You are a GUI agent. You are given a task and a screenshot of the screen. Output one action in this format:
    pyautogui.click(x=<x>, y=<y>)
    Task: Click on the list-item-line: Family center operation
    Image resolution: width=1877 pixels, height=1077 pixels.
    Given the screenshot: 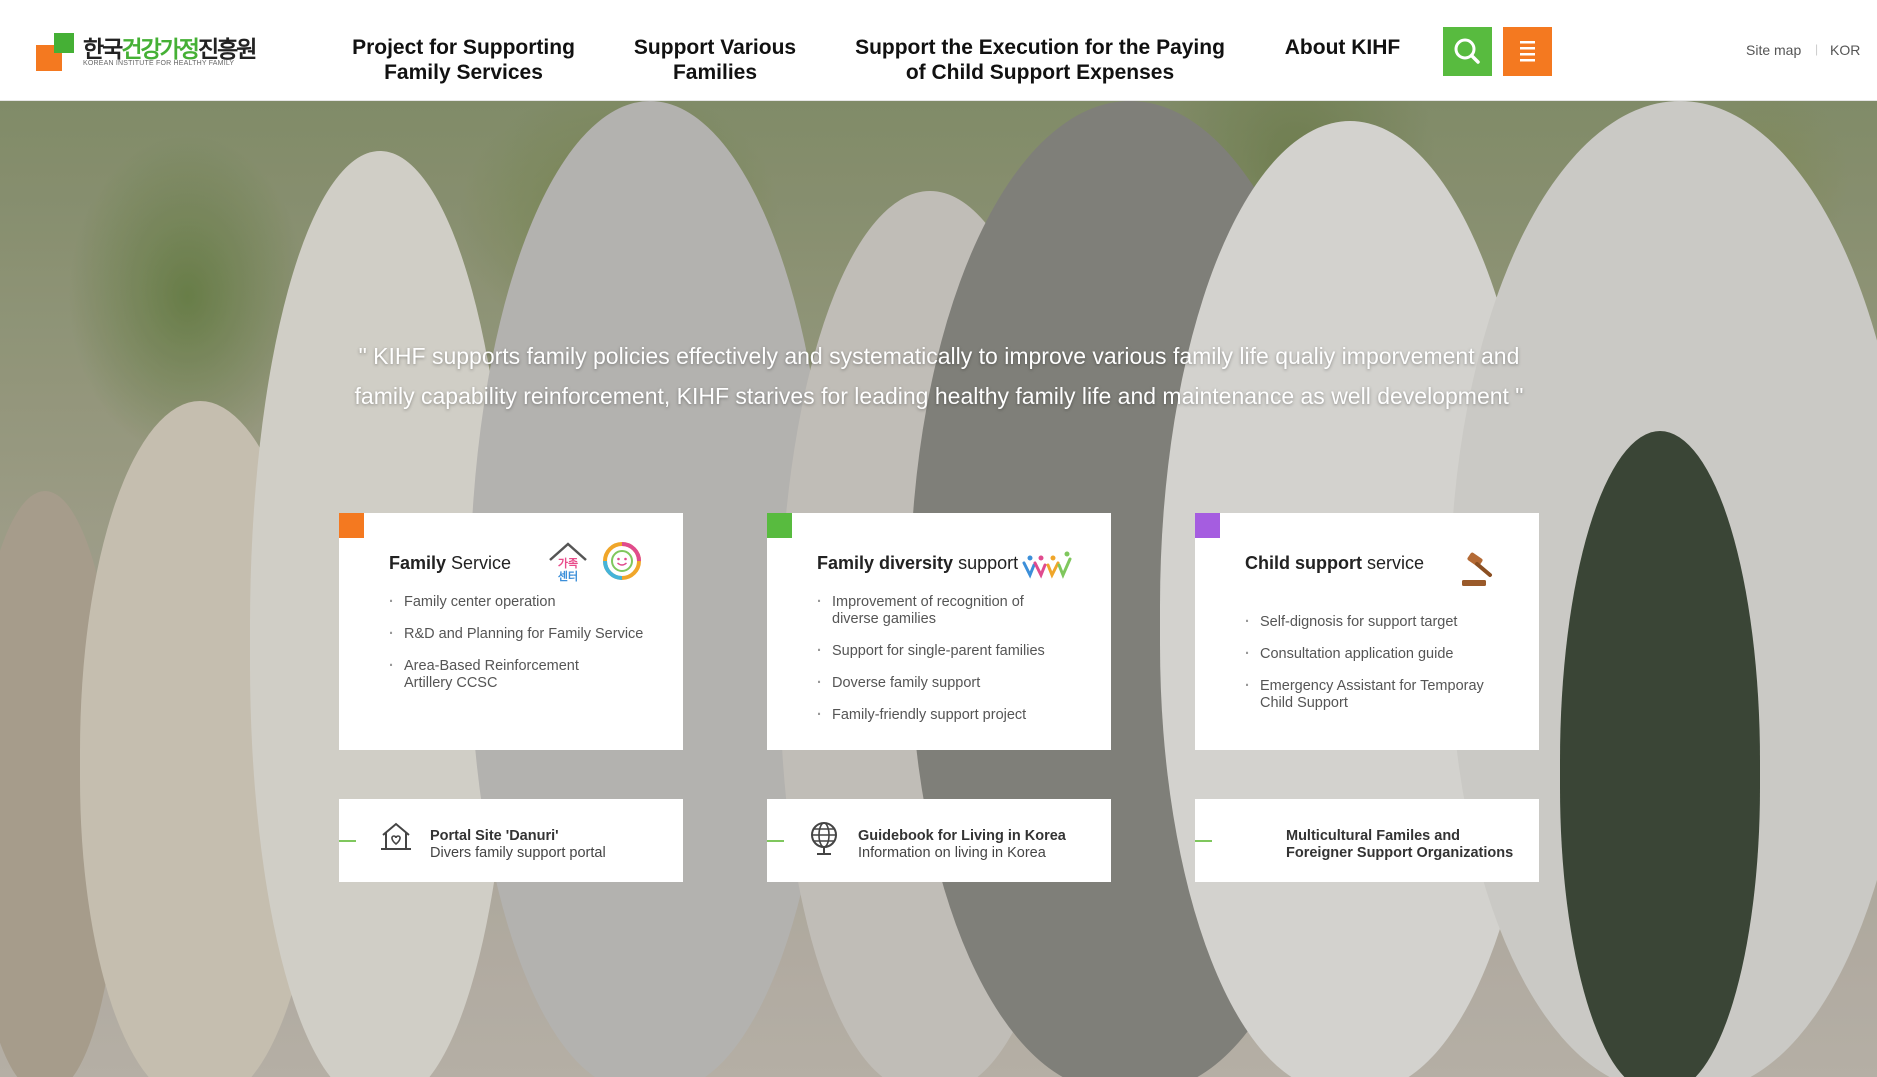 What is the action you would take?
    pyautogui.click(x=480, y=602)
    